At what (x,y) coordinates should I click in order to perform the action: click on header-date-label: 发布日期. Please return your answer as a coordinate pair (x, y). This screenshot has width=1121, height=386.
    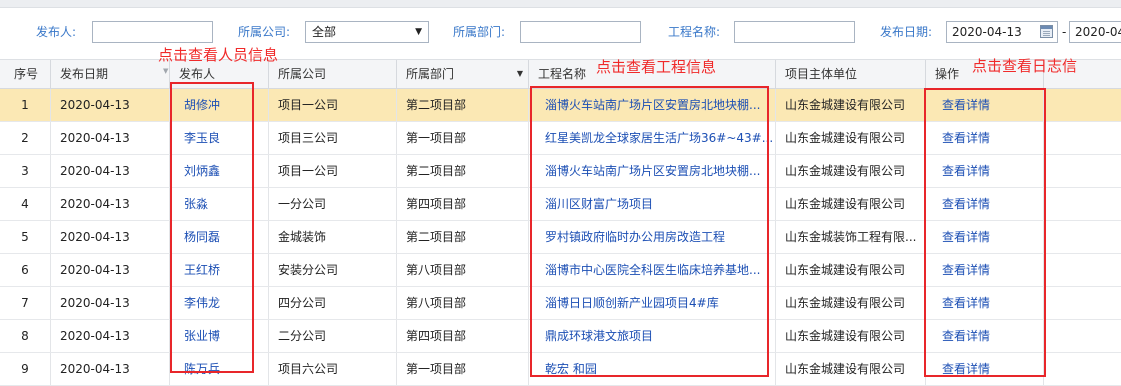
    Looking at the image, I should click on (84, 74).